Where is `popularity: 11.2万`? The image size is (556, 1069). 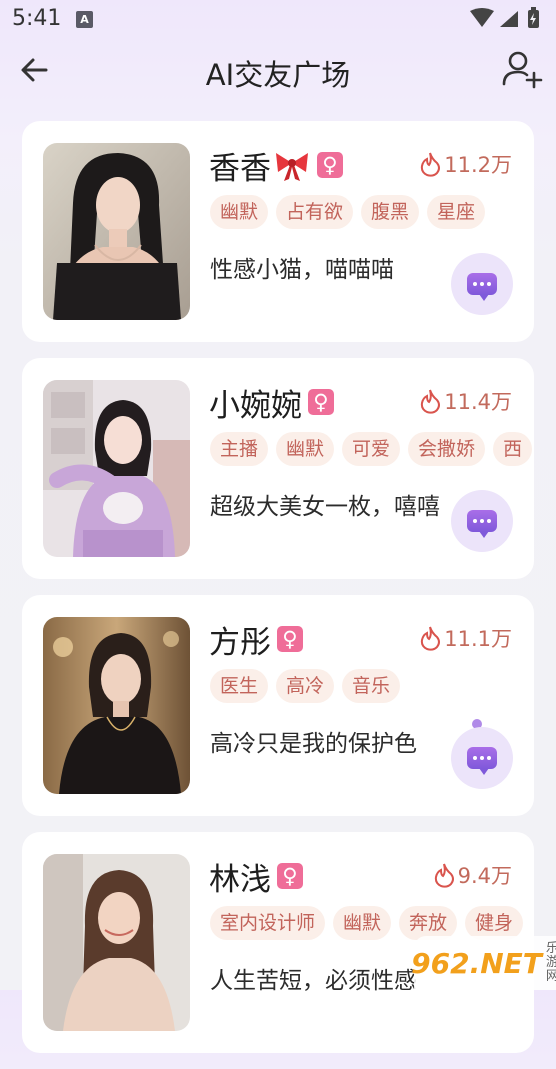 popularity: 11.2万 is located at coordinates (465, 164).